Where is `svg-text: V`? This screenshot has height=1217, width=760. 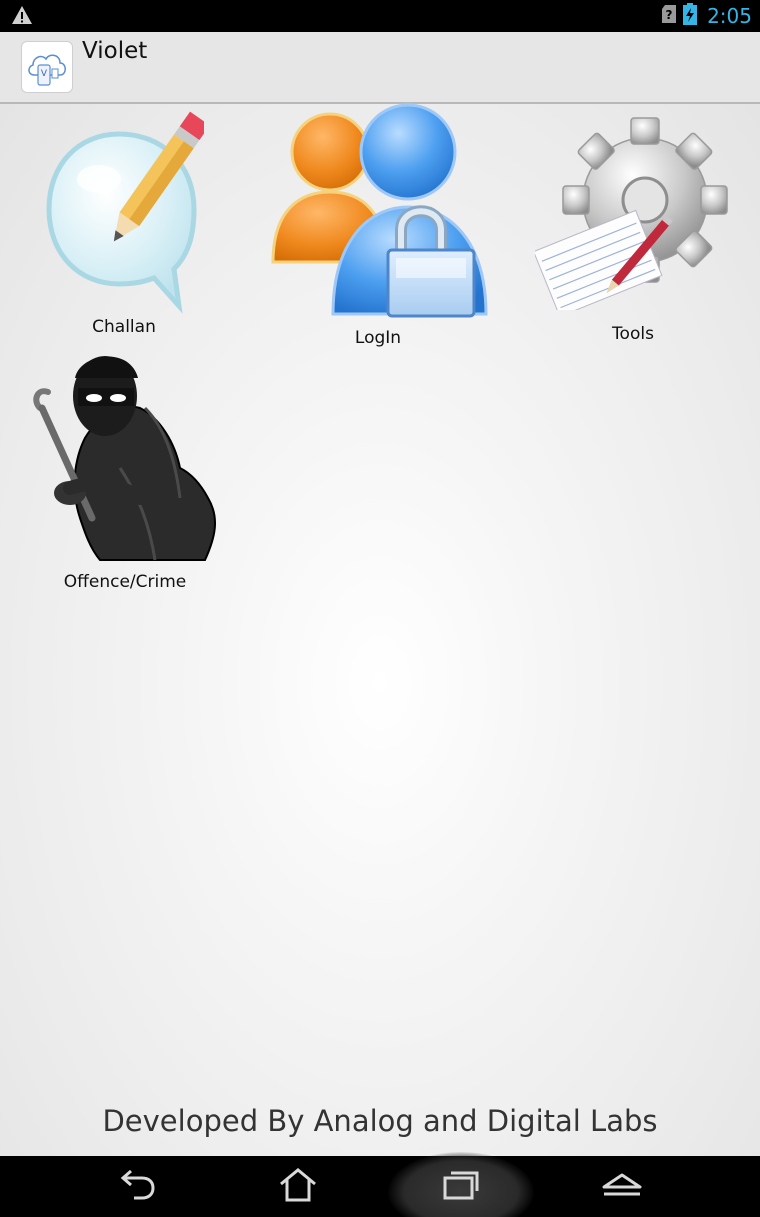 svg-text: V is located at coordinates (44, 74).